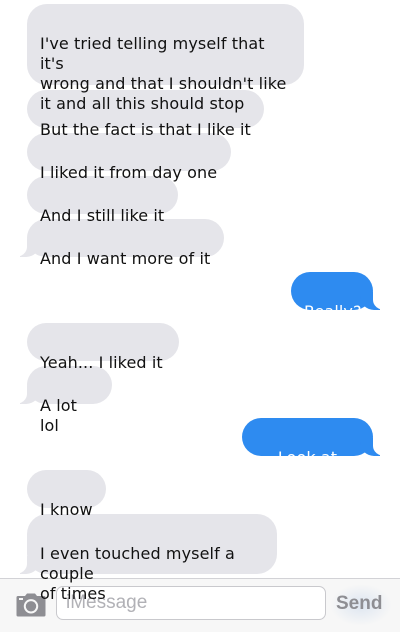  I want to click on message-text: But the fact is that I like it, so click(145, 129).